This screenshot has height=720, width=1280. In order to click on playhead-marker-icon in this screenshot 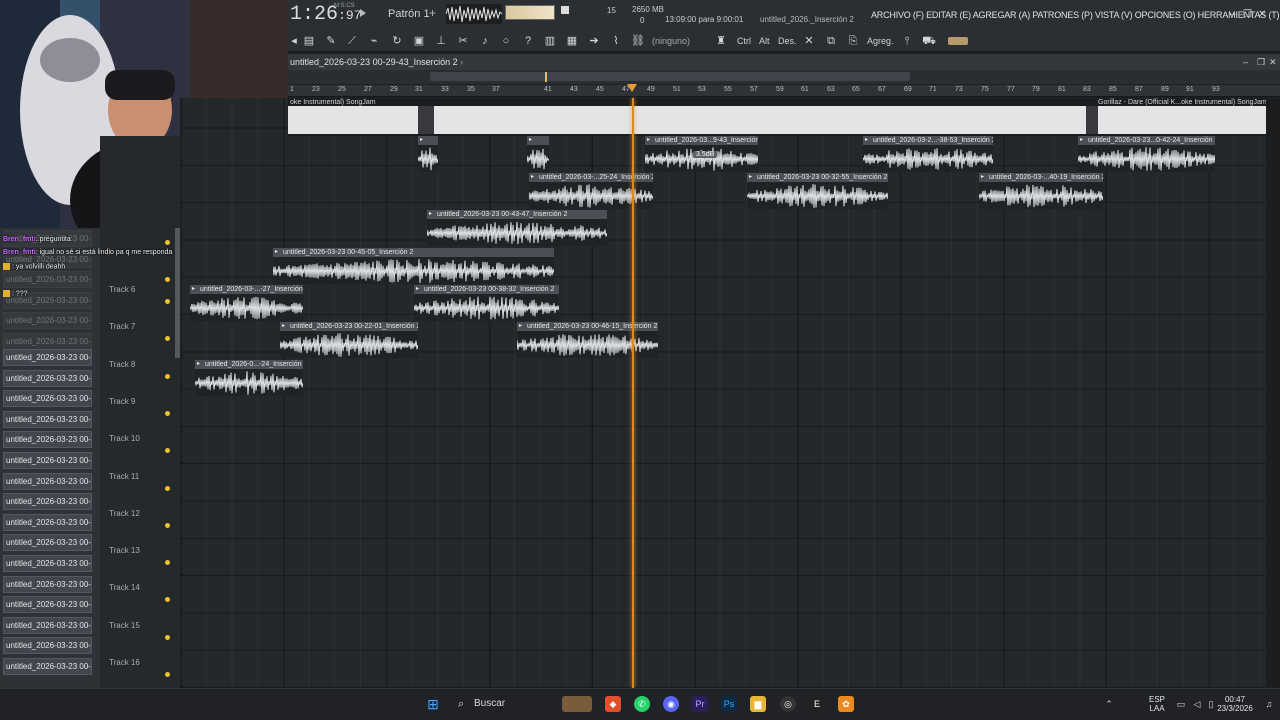, I will do `click(632, 88)`.